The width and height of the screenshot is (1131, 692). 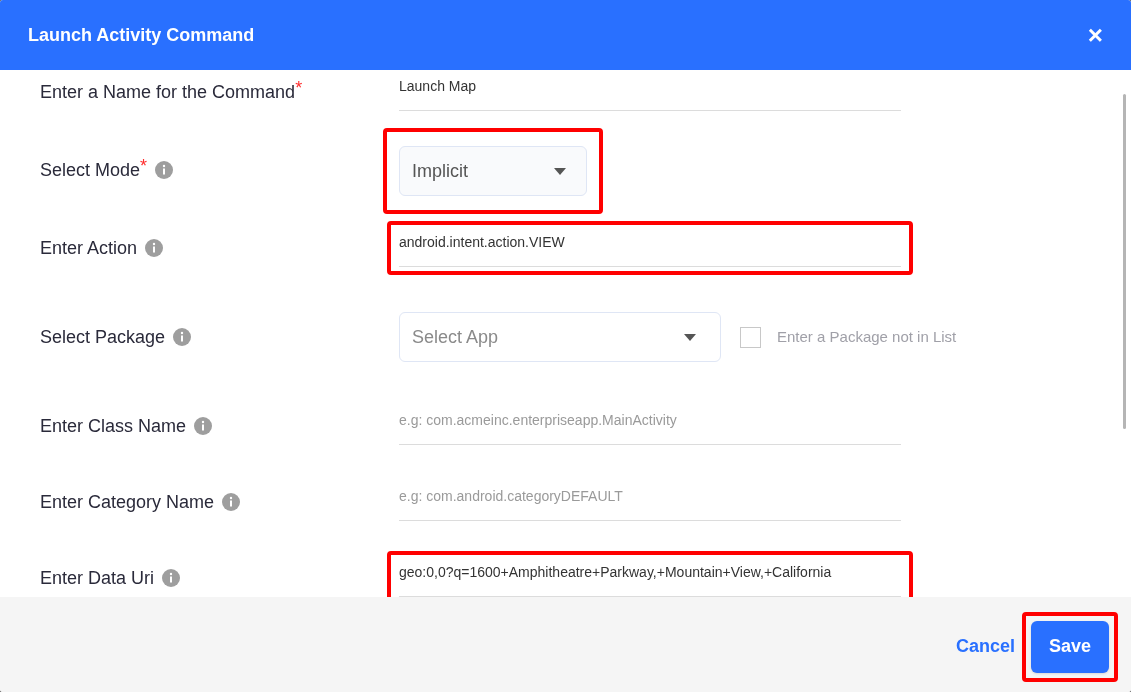 I want to click on text-field: Launch Map, so click(x=650, y=92).